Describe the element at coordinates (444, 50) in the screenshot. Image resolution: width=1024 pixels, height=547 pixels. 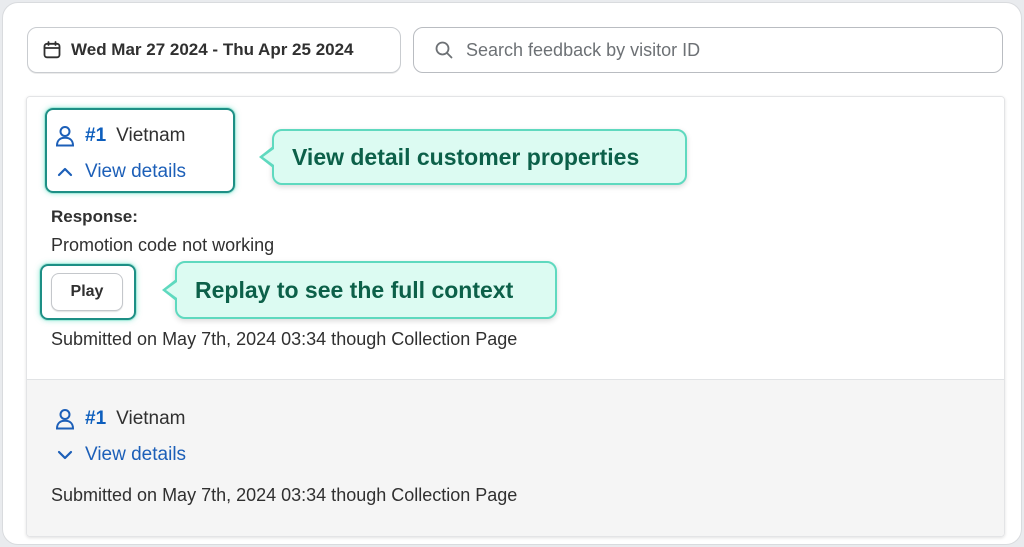
I see `search-icon` at that location.